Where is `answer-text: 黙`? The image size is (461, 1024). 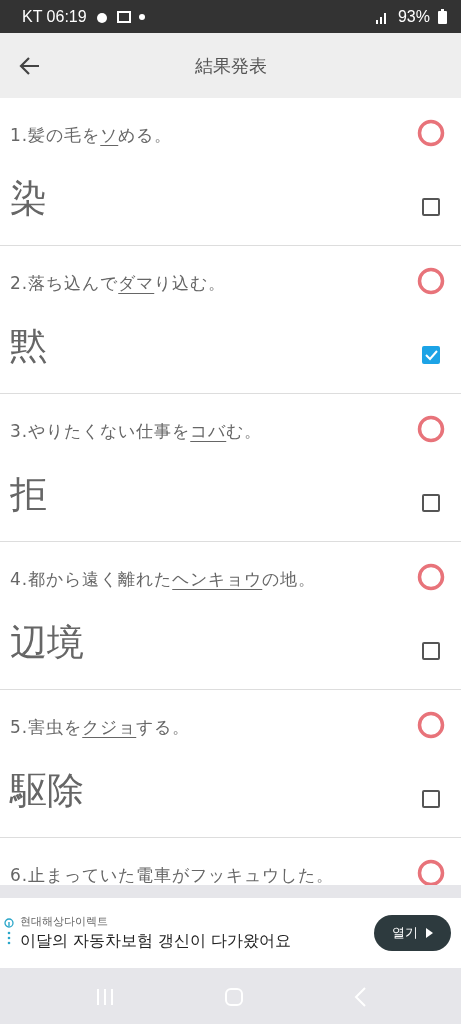
answer-text: 黙 is located at coordinates (29, 347).